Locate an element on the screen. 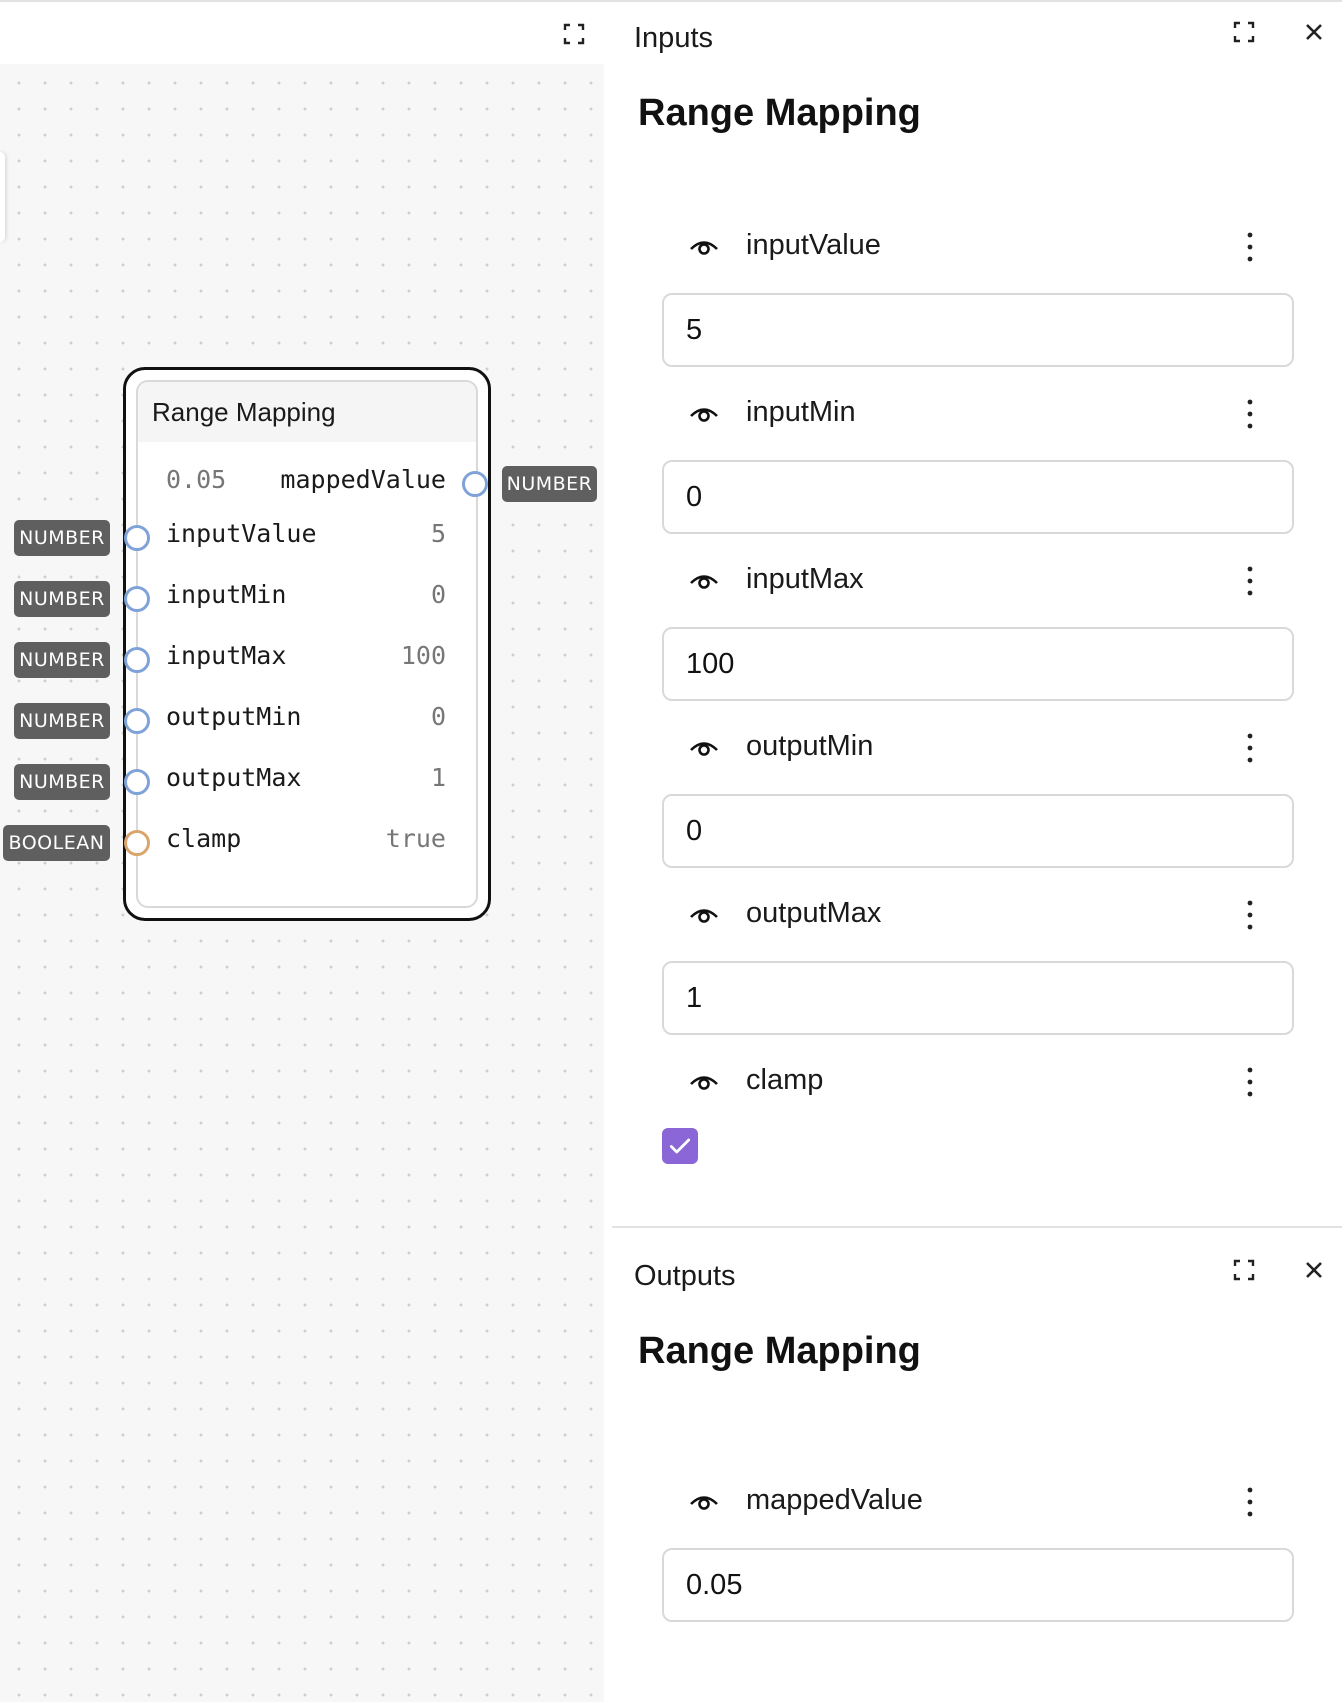 The image size is (1342, 1702). field-header: mappedValue is located at coordinates (960, 1502).